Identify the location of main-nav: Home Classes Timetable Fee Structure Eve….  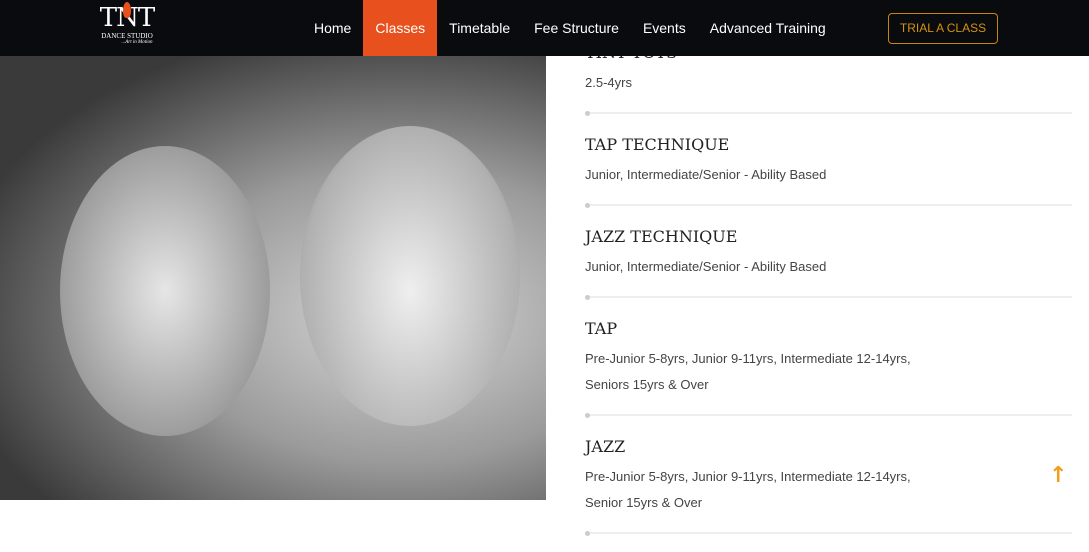
(570, 28).